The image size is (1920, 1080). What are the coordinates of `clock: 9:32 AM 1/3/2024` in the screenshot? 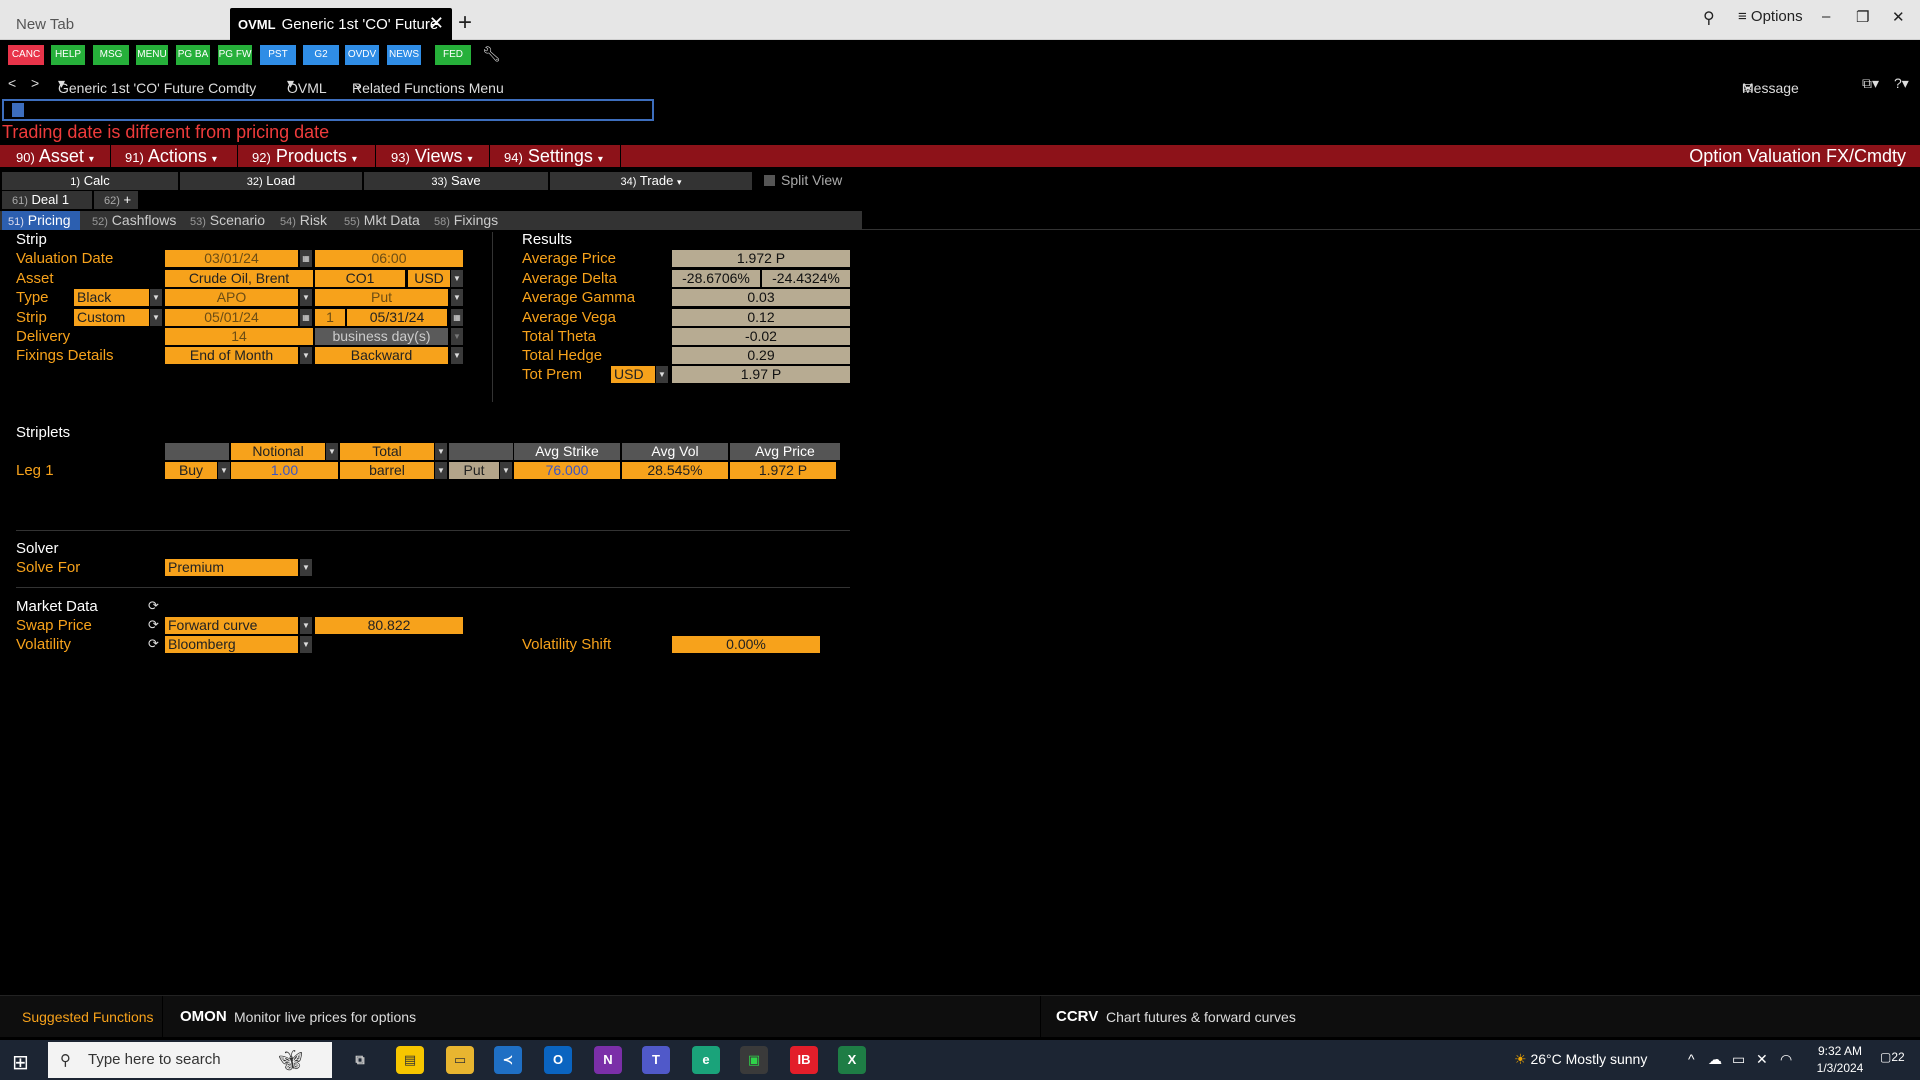 It's located at (1840, 1059).